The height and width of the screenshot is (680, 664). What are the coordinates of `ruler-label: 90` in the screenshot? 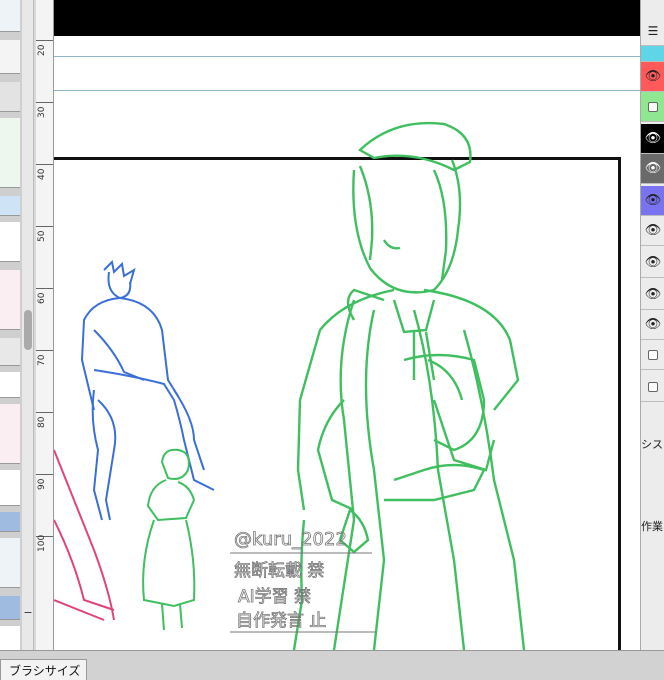 It's located at (42, 484).